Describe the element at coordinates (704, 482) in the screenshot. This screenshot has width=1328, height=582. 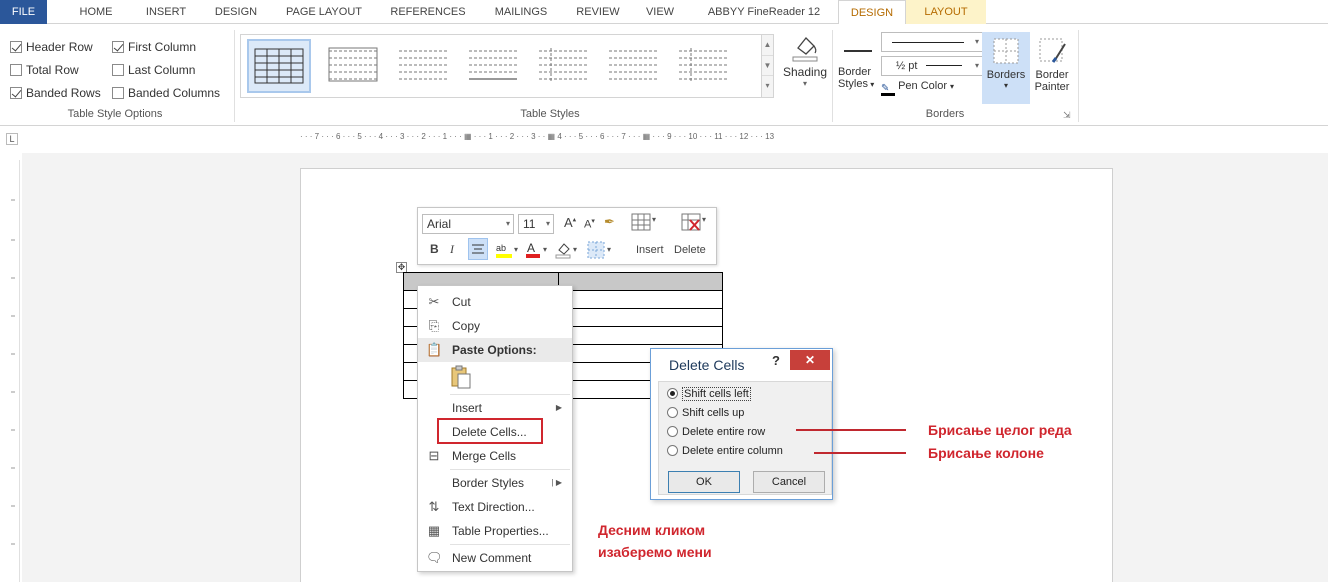
I see `ok-button: OK` at that location.